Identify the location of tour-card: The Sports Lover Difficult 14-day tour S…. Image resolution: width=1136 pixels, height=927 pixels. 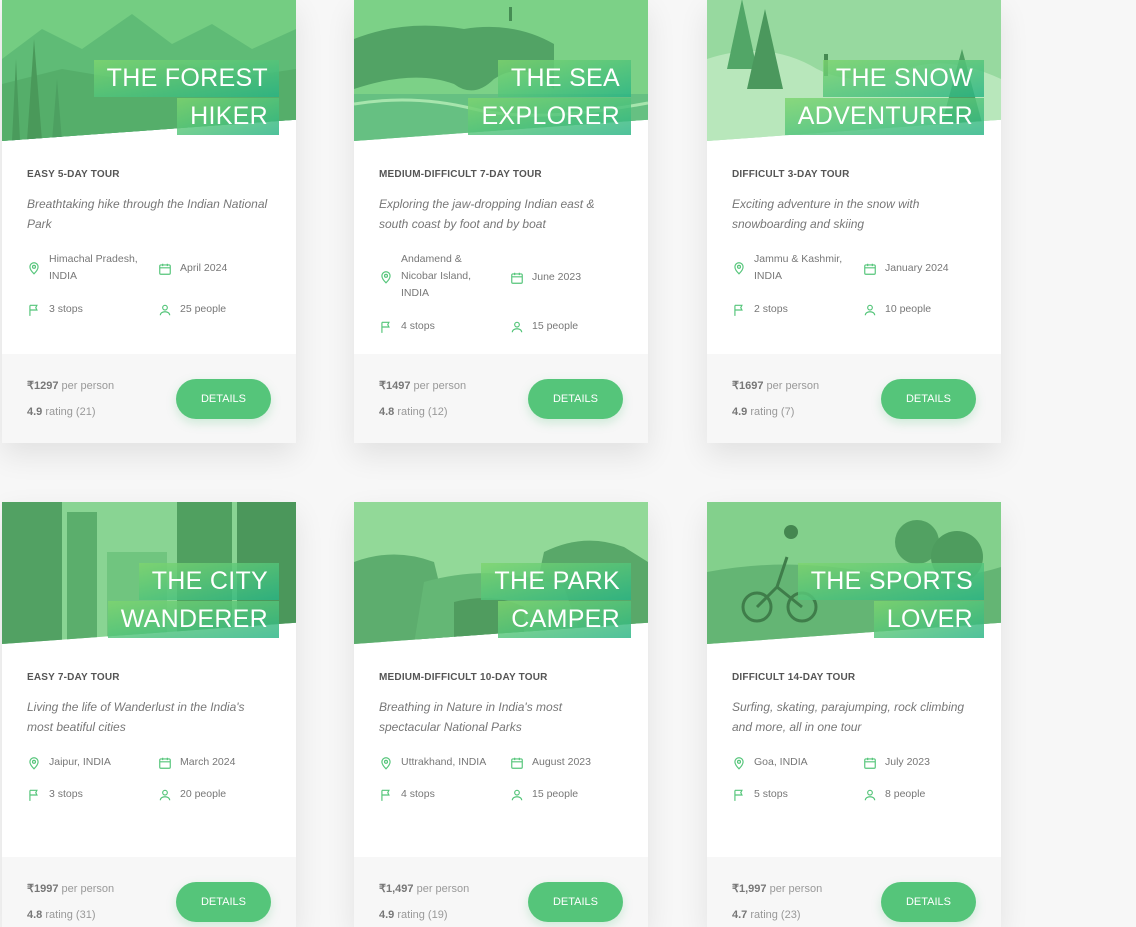
(854, 714).